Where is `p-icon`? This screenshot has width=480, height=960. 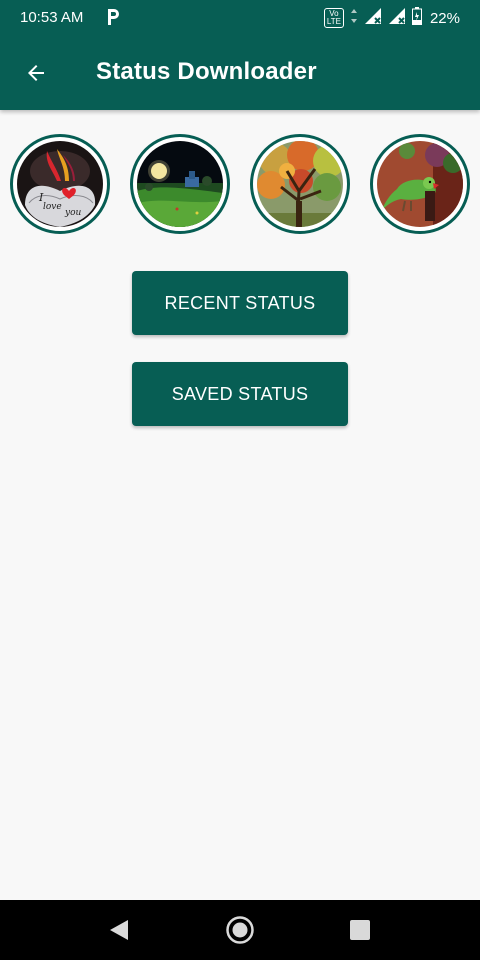
p-icon is located at coordinates (113, 19).